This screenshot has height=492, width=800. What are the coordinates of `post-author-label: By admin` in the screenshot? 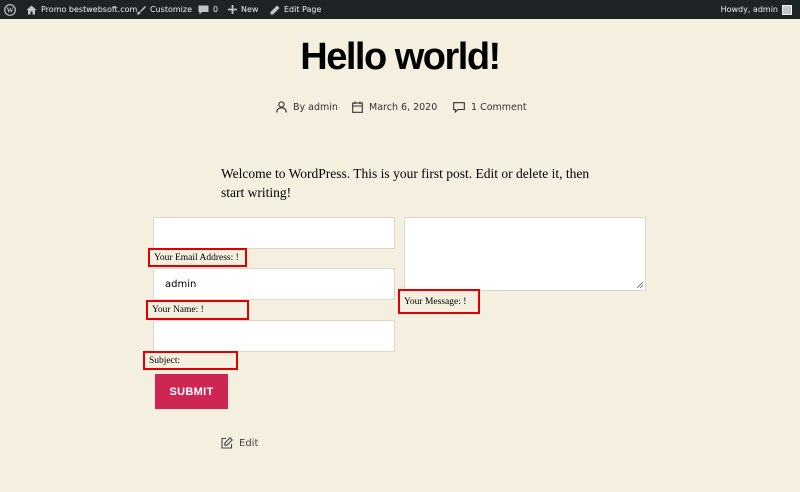 It's located at (315, 107).